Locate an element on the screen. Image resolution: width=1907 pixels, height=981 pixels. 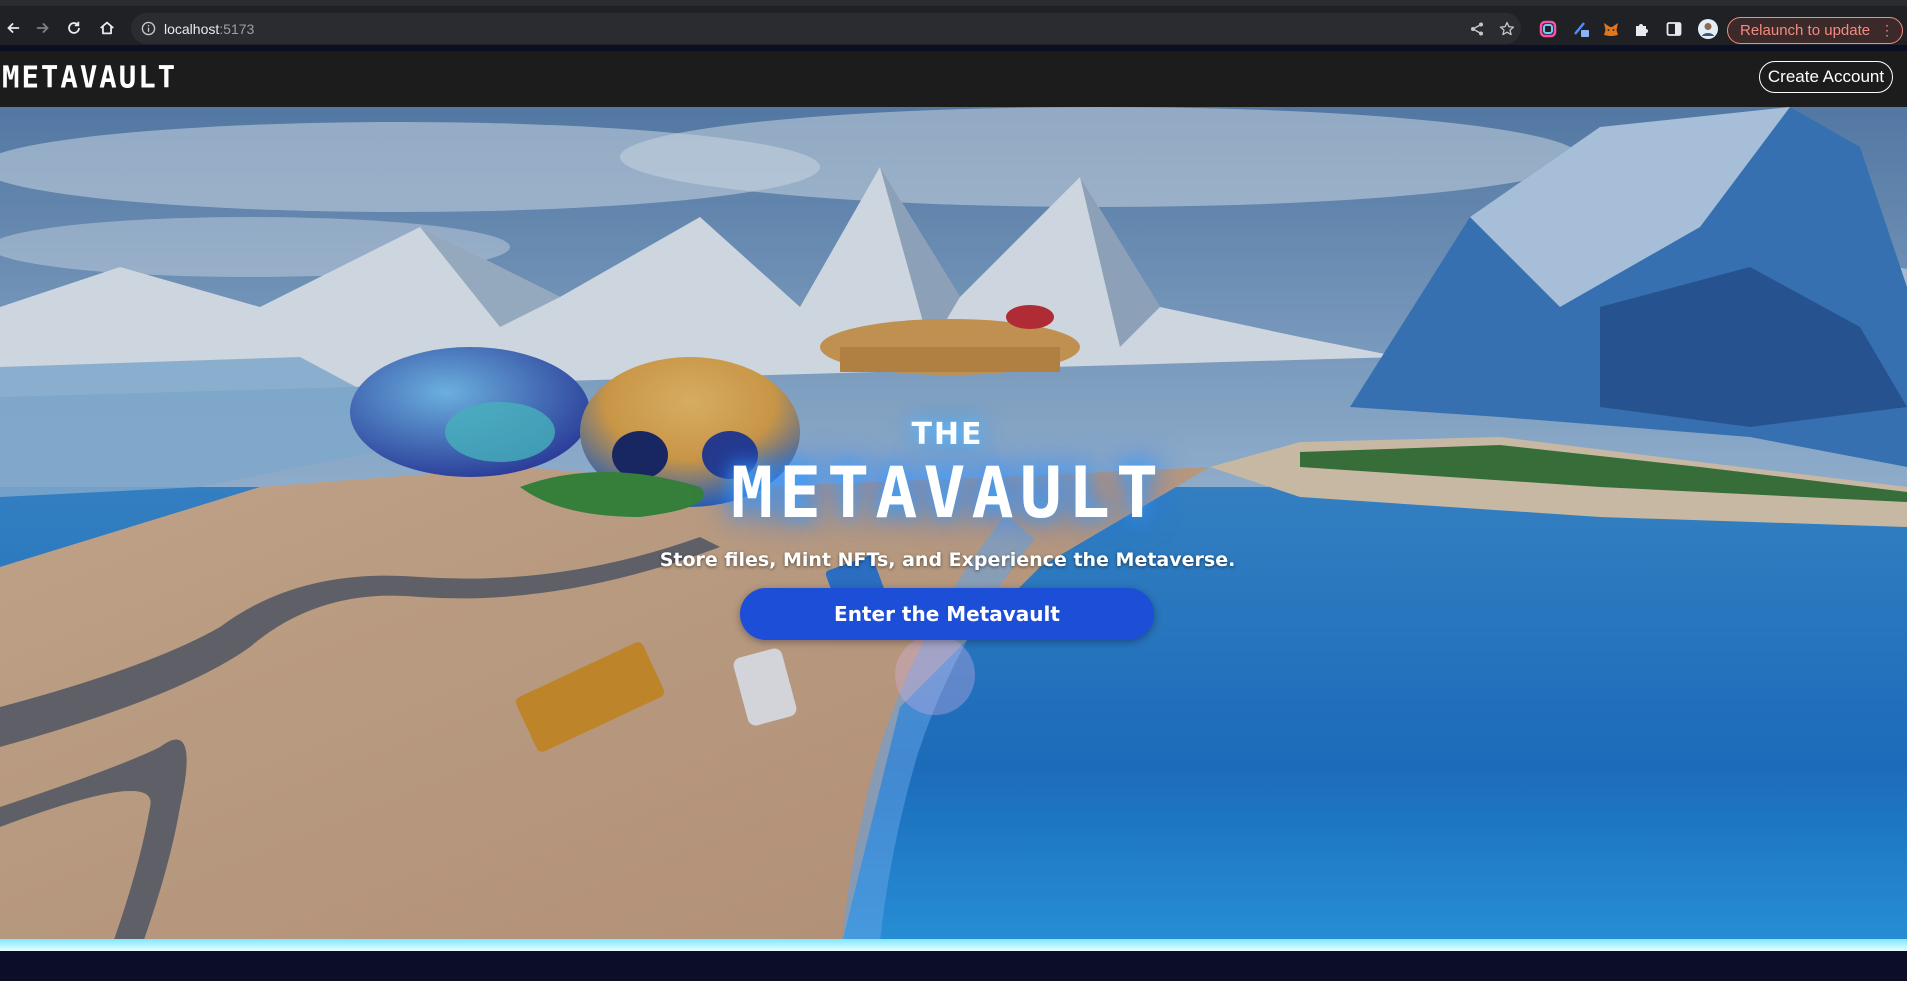
hero-pre-title: THE is located at coordinates (947, 434).